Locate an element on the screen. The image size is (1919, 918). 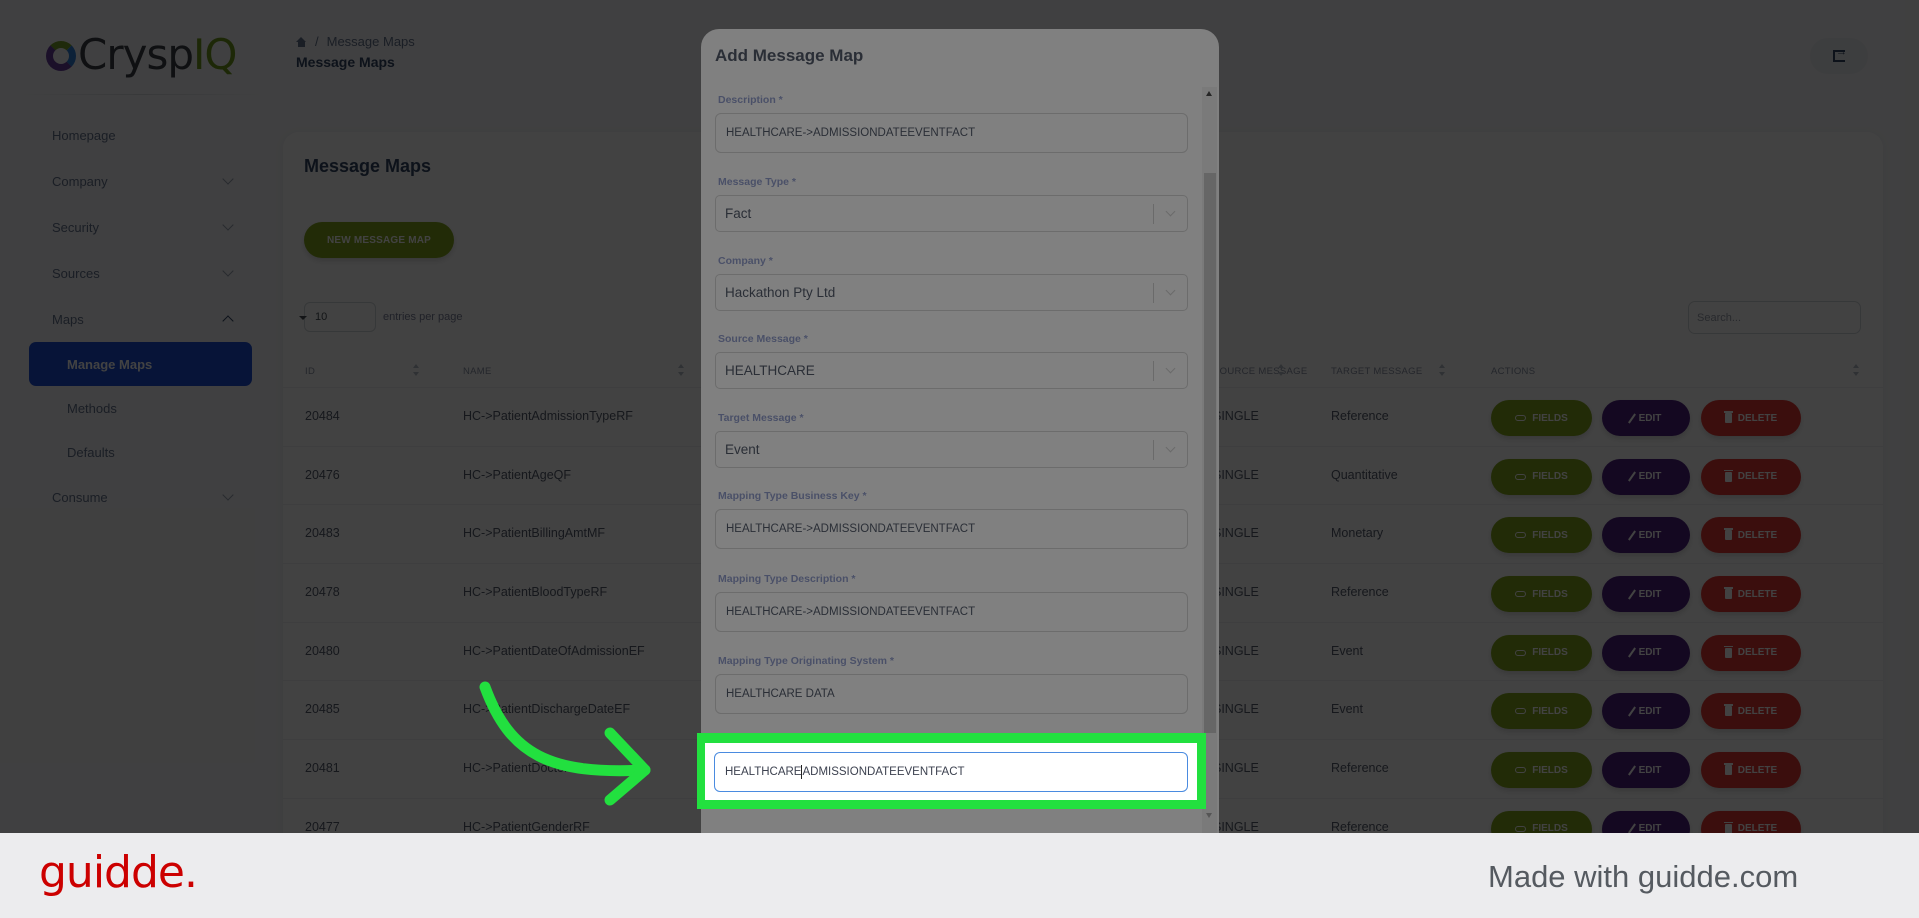
mapping-type-business-key-input: HEALTHCARE->ADMISSIONDATEEVENTFACT is located at coordinates (951, 529).